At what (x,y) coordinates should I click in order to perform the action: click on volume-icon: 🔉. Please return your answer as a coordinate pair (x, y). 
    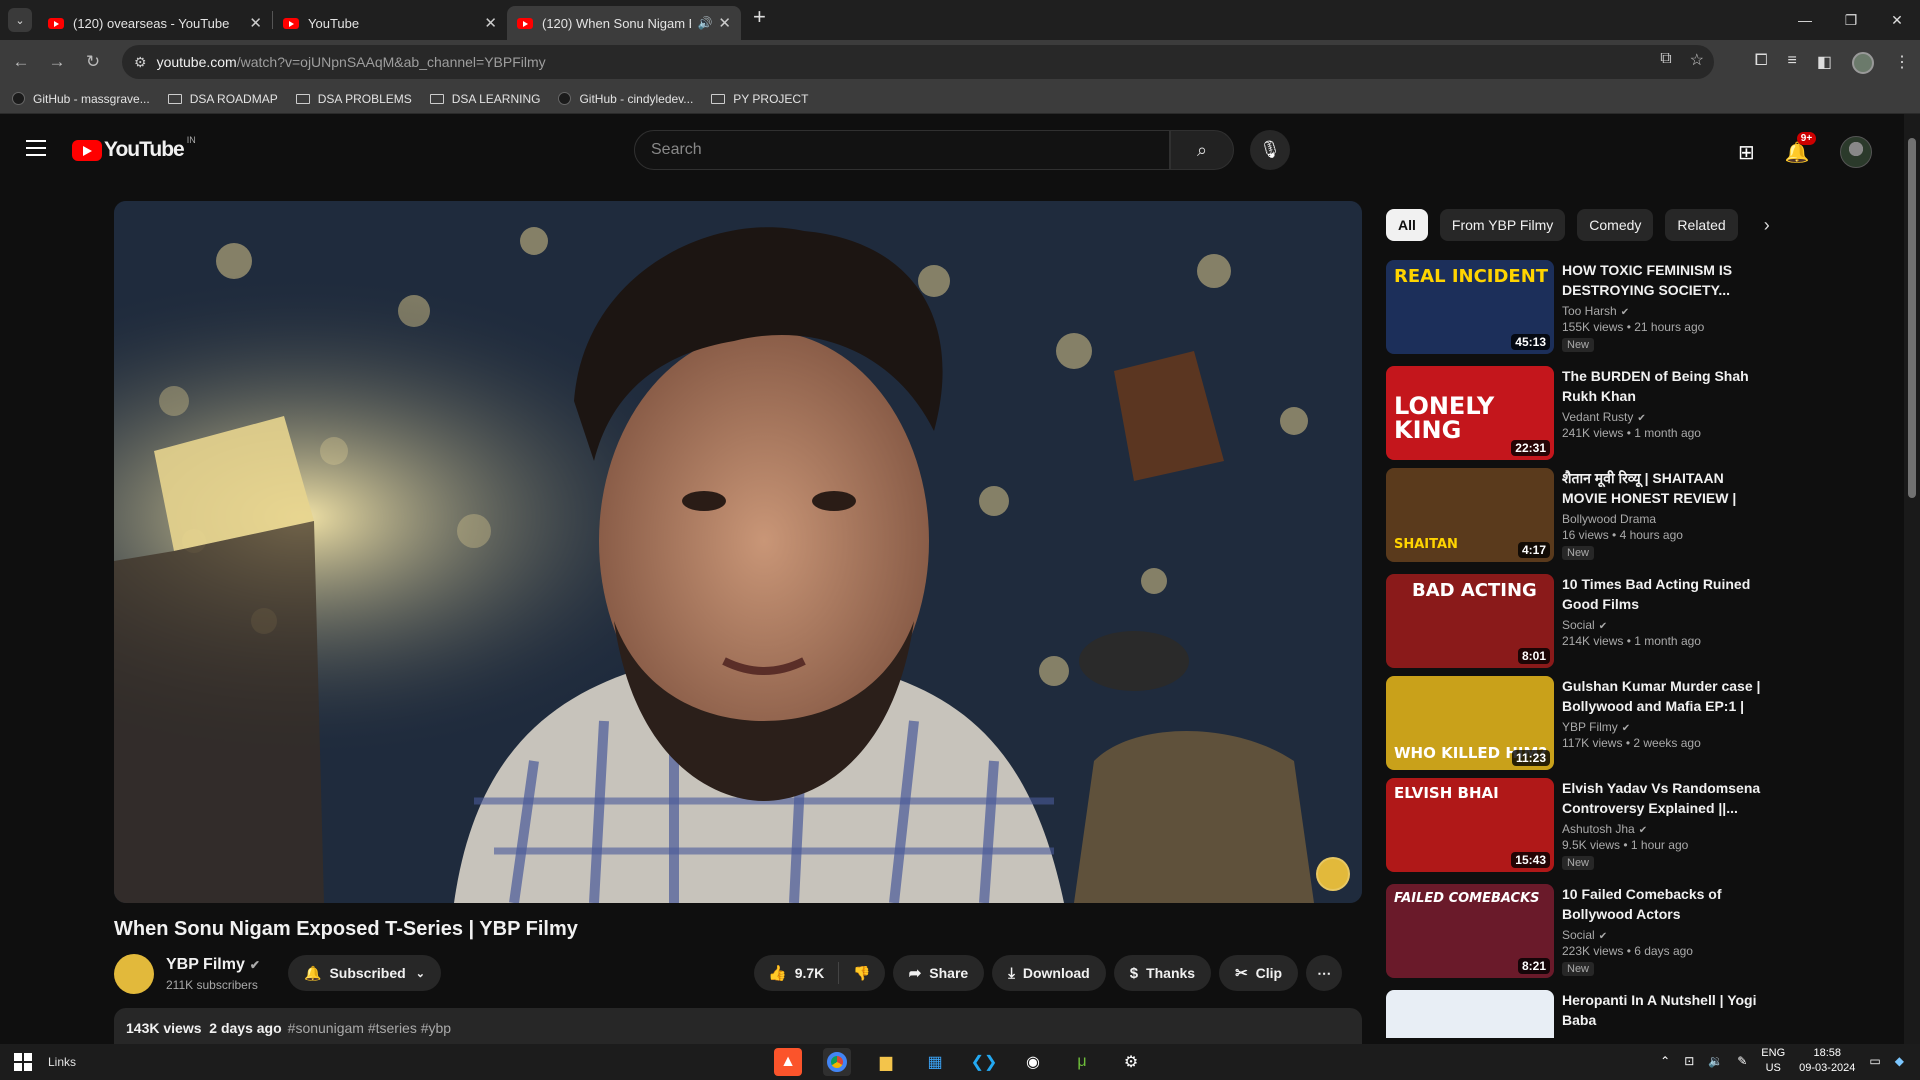
    Looking at the image, I should click on (1715, 1061).